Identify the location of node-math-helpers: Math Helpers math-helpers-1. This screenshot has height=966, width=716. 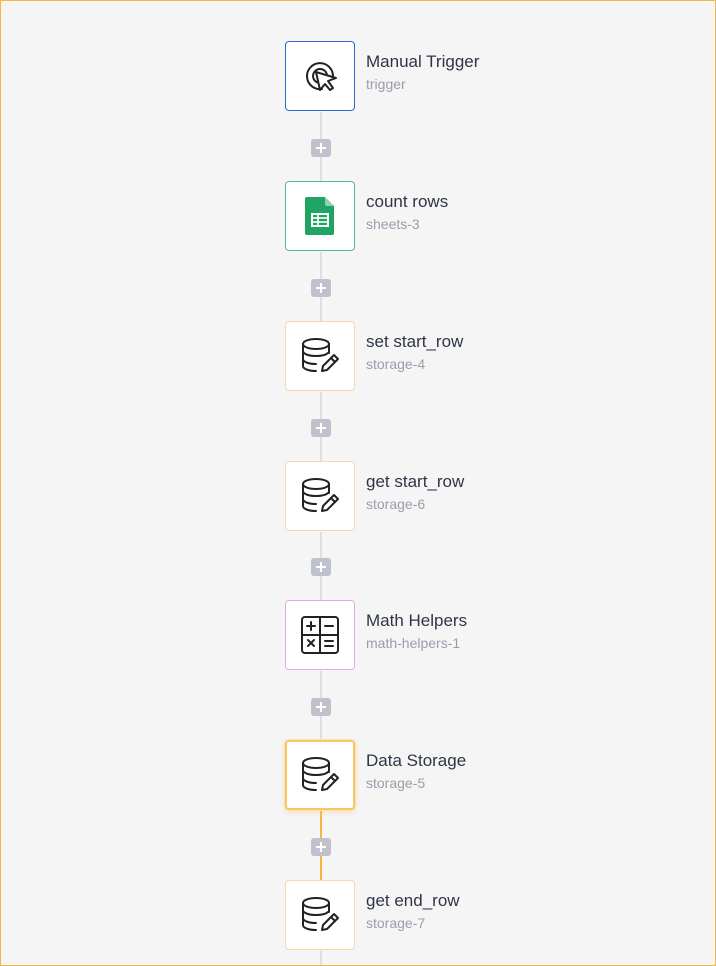
(395, 635).